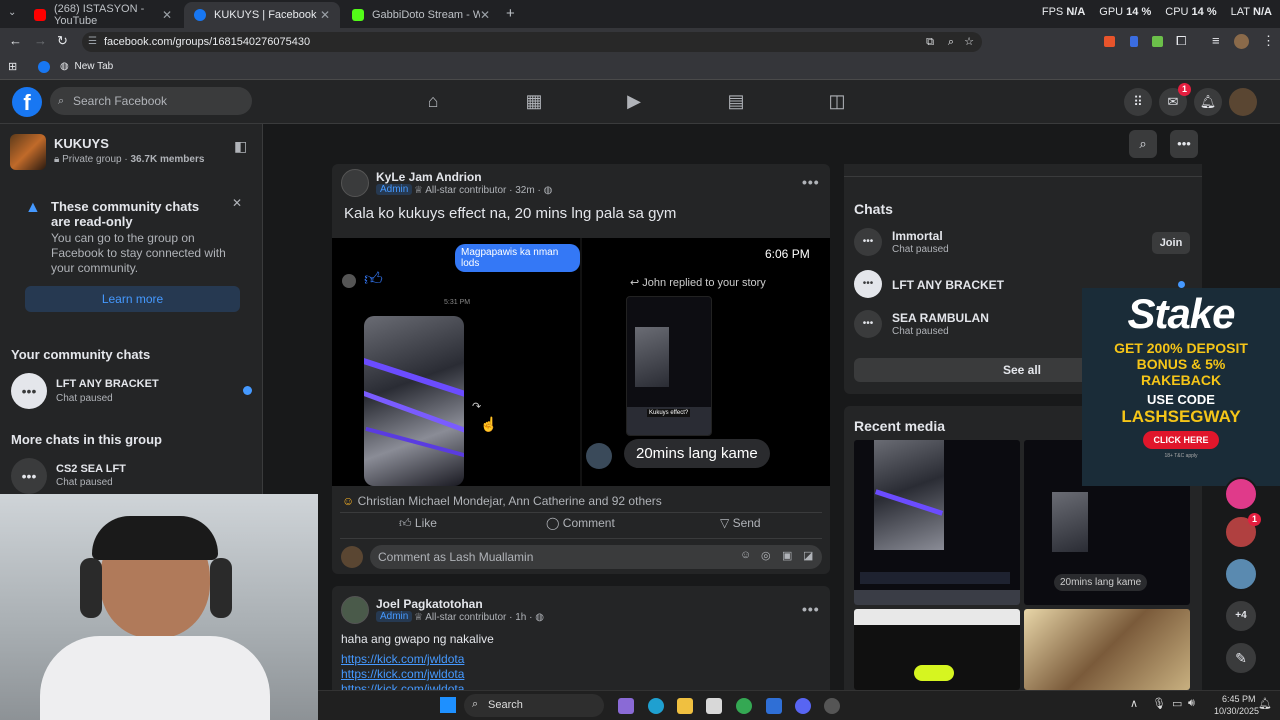  What do you see at coordinates (1171, 243) in the screenshot?
I see `join-chat-button: Join` at bounding box center [1171, 243].